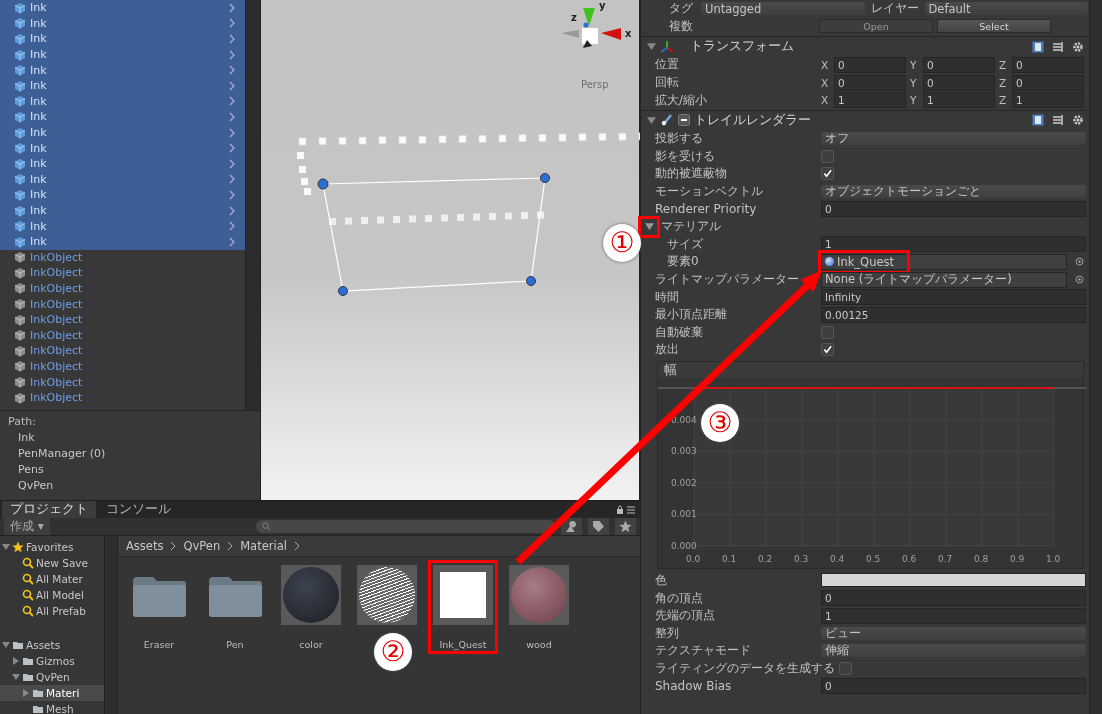 The height and width of the screenshot is (714, 1102). What do you see at coordinates (50, 547) in the screenshot?
I see `tree-item: Favorites` at bounding box center [50, 547].